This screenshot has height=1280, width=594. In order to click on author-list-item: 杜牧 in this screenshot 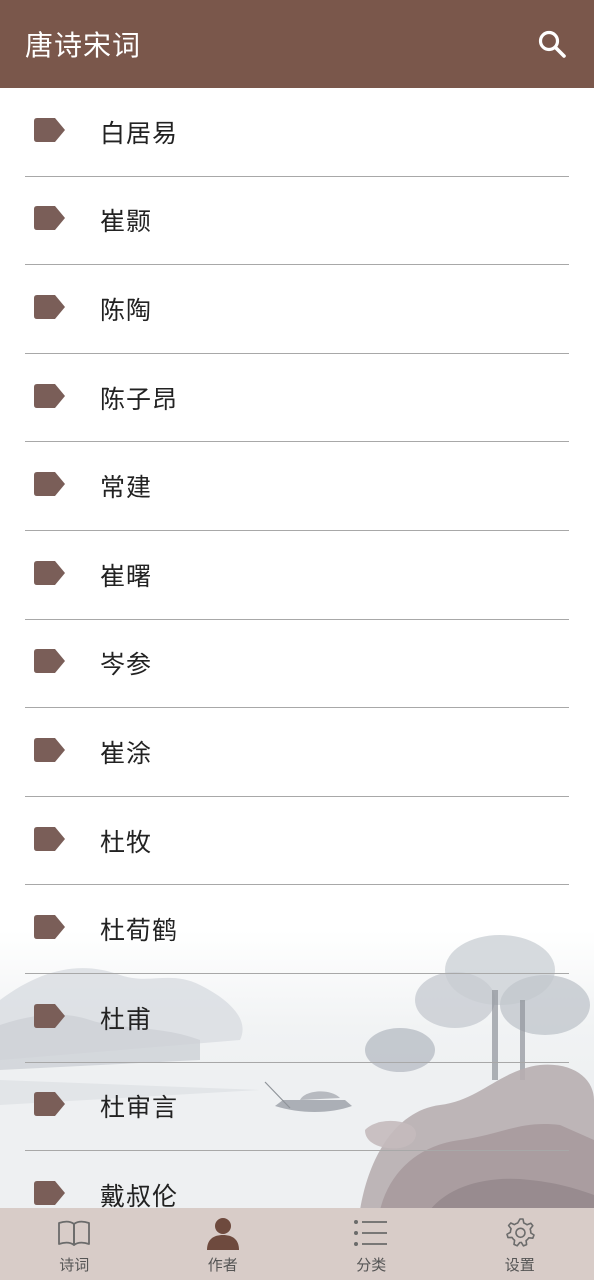, I will do `click(297, 841)`.